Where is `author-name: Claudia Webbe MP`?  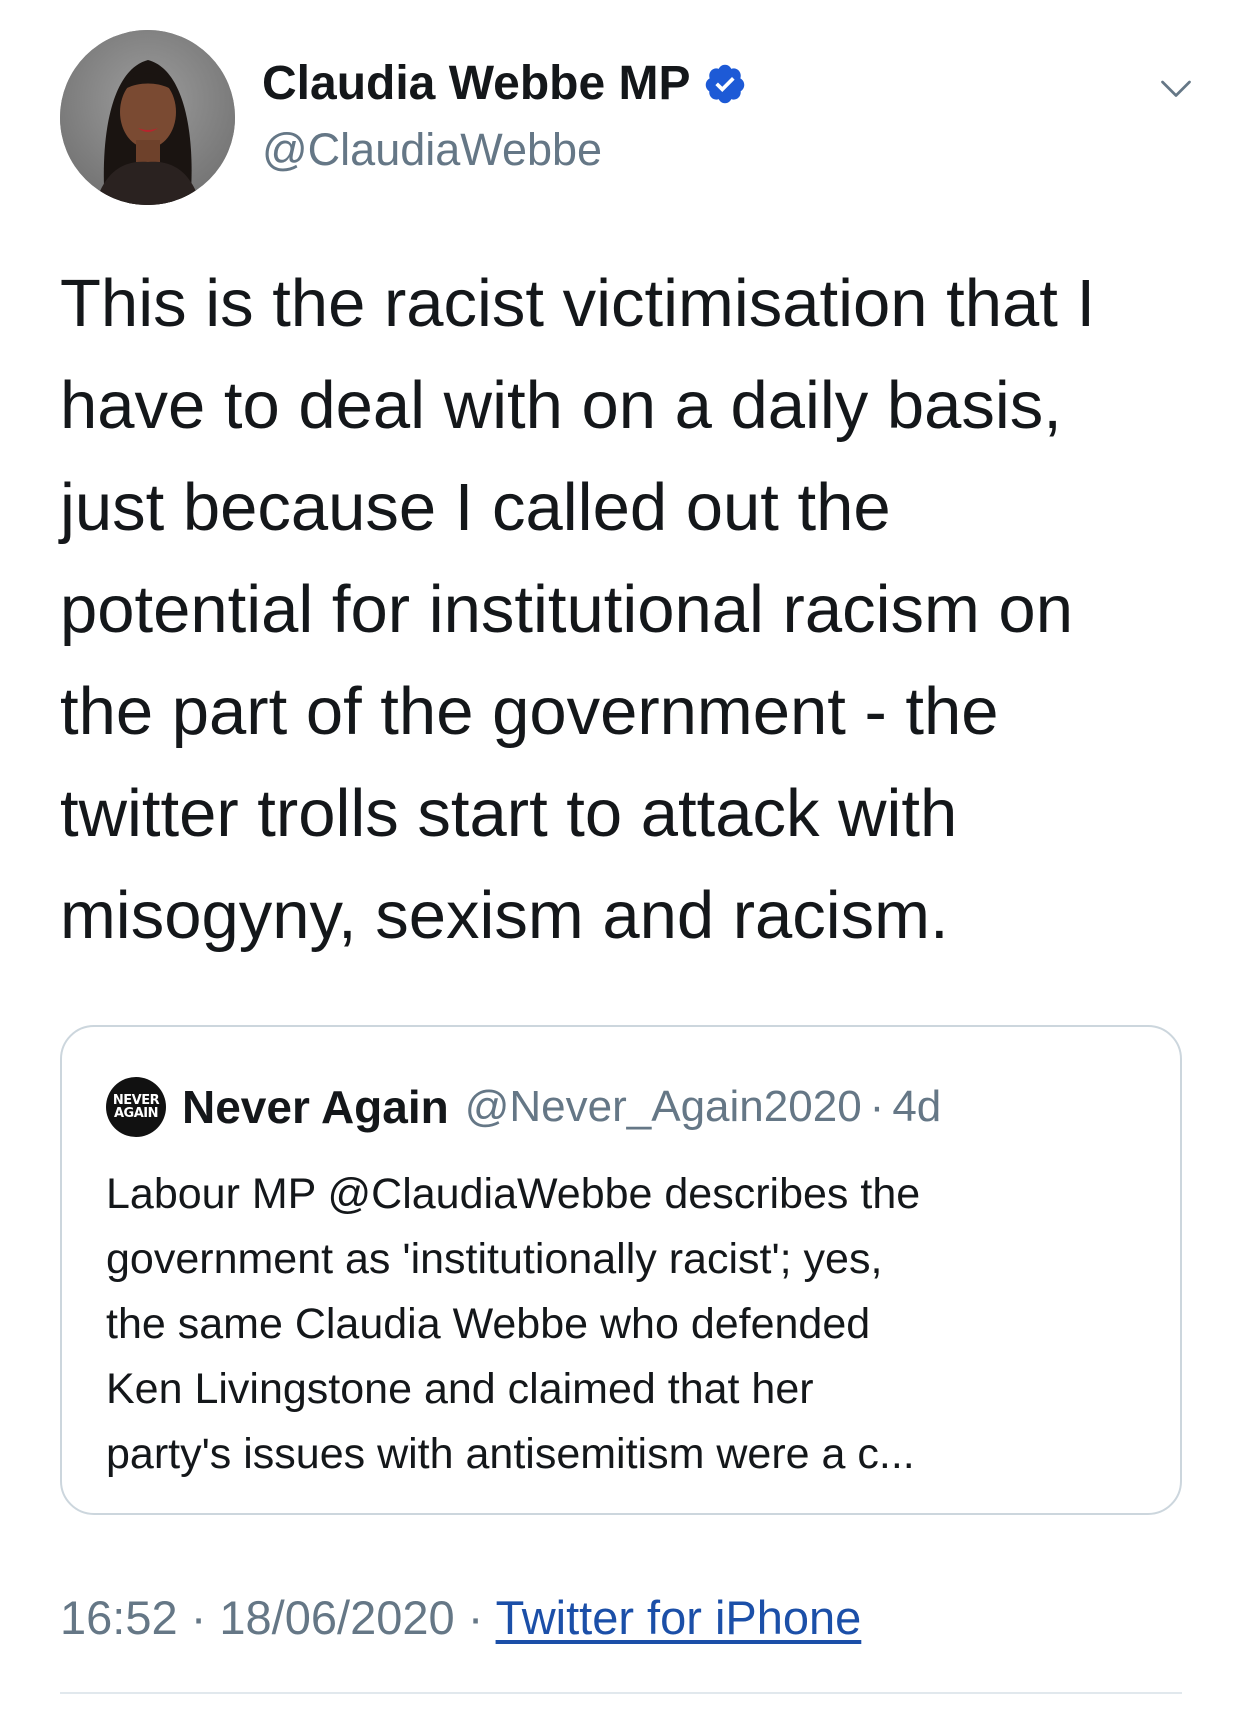
author-name: Claudia Webbe MP is located at coordinates (504, 83).